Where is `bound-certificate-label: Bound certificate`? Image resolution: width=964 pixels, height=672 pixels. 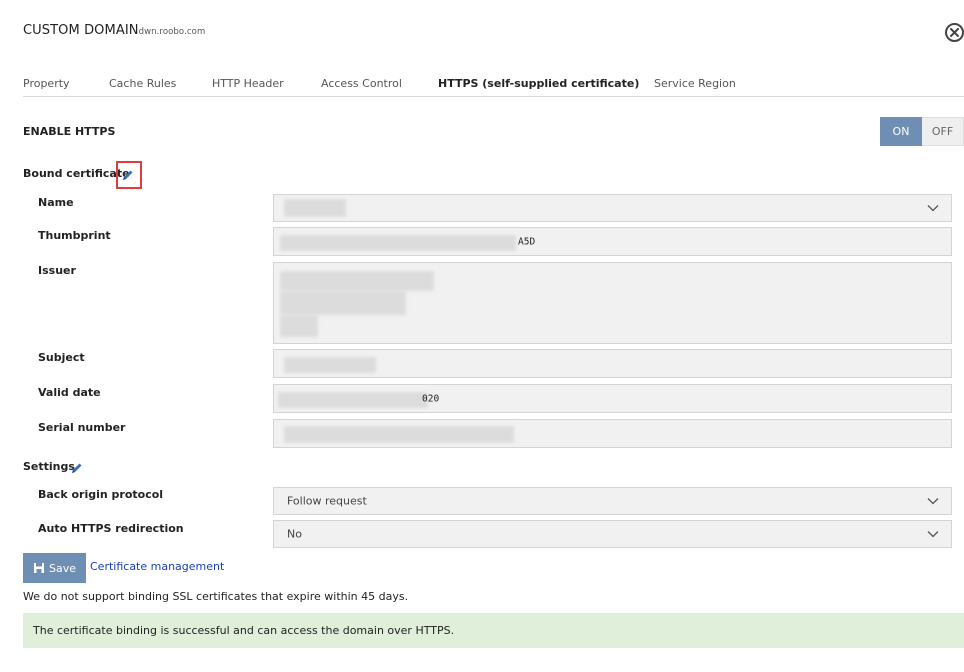
bound-certificate-label: Bound certificate is located at coordinates (76, 173).